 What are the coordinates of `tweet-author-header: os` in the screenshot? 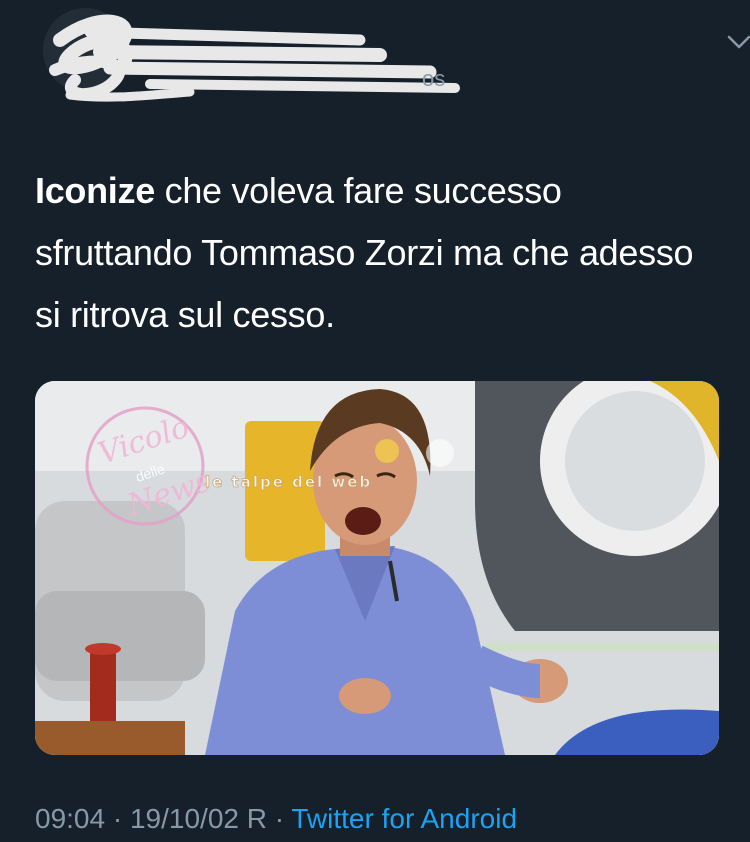 It's located at (390, 60).